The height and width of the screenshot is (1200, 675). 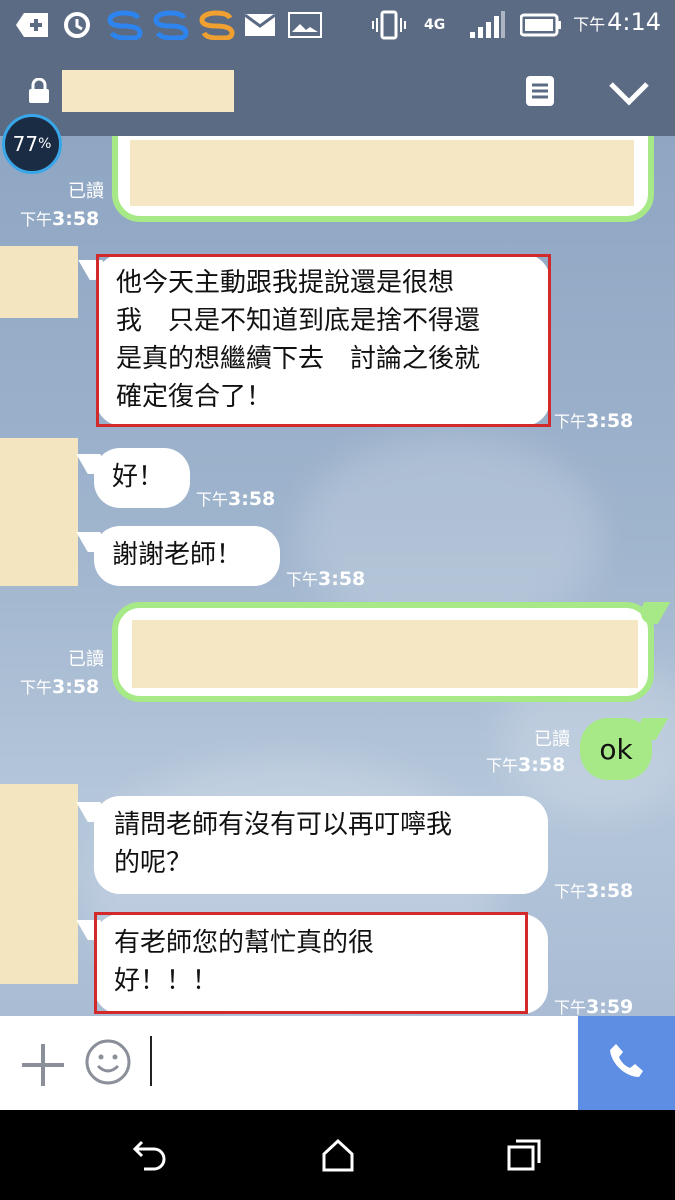 I want to click on signal-icon, so click(x=487, y=25).